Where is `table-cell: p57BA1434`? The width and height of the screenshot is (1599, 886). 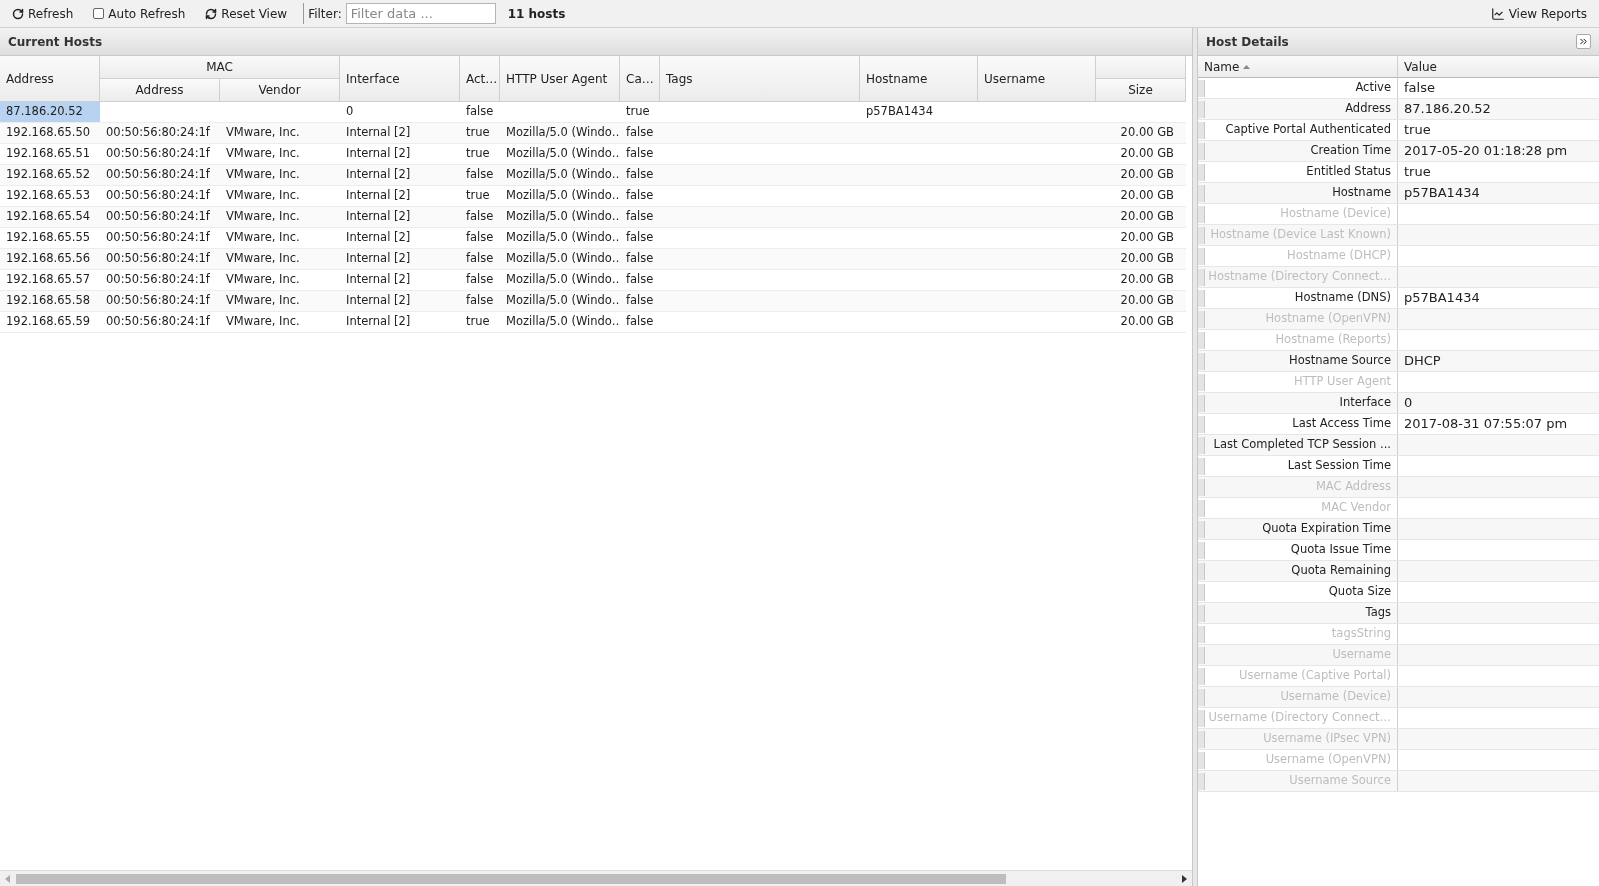
table-cell: p57BA1434 is located at coordinates (919, 112).